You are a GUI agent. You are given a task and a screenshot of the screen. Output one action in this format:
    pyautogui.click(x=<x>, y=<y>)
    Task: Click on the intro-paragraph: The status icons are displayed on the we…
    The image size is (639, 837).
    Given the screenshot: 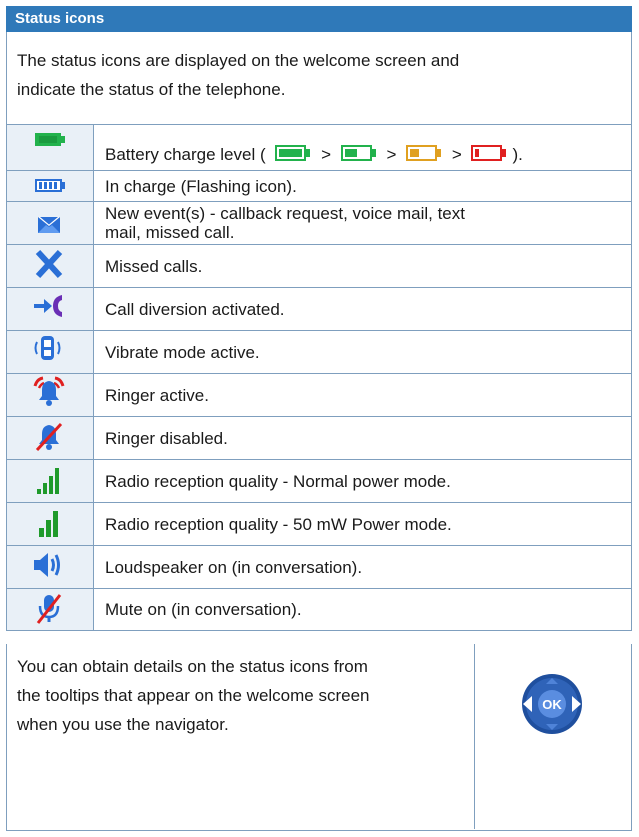 What is the action you would take?
    pyautogui.click(x=319, y=78)
    